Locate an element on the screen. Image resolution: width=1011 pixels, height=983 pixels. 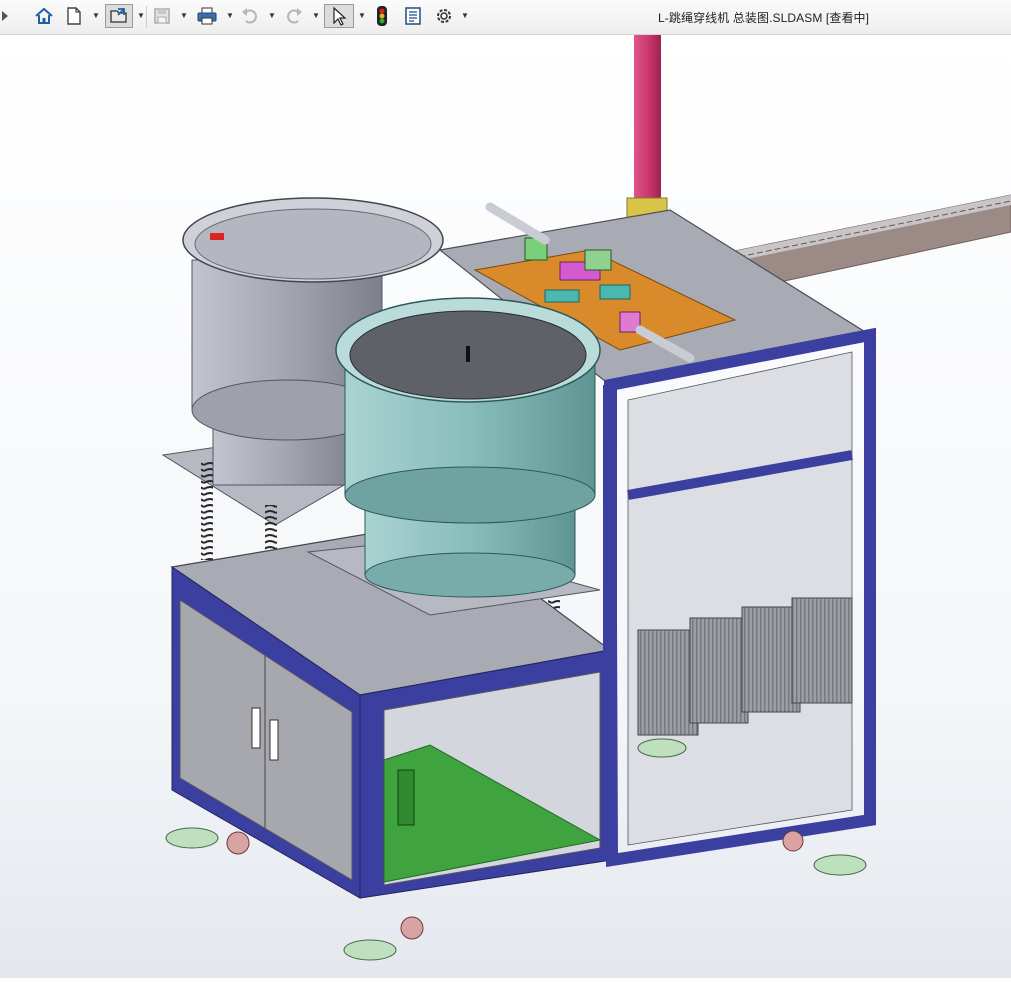
pin-icon is located at coordinates (5, 16).